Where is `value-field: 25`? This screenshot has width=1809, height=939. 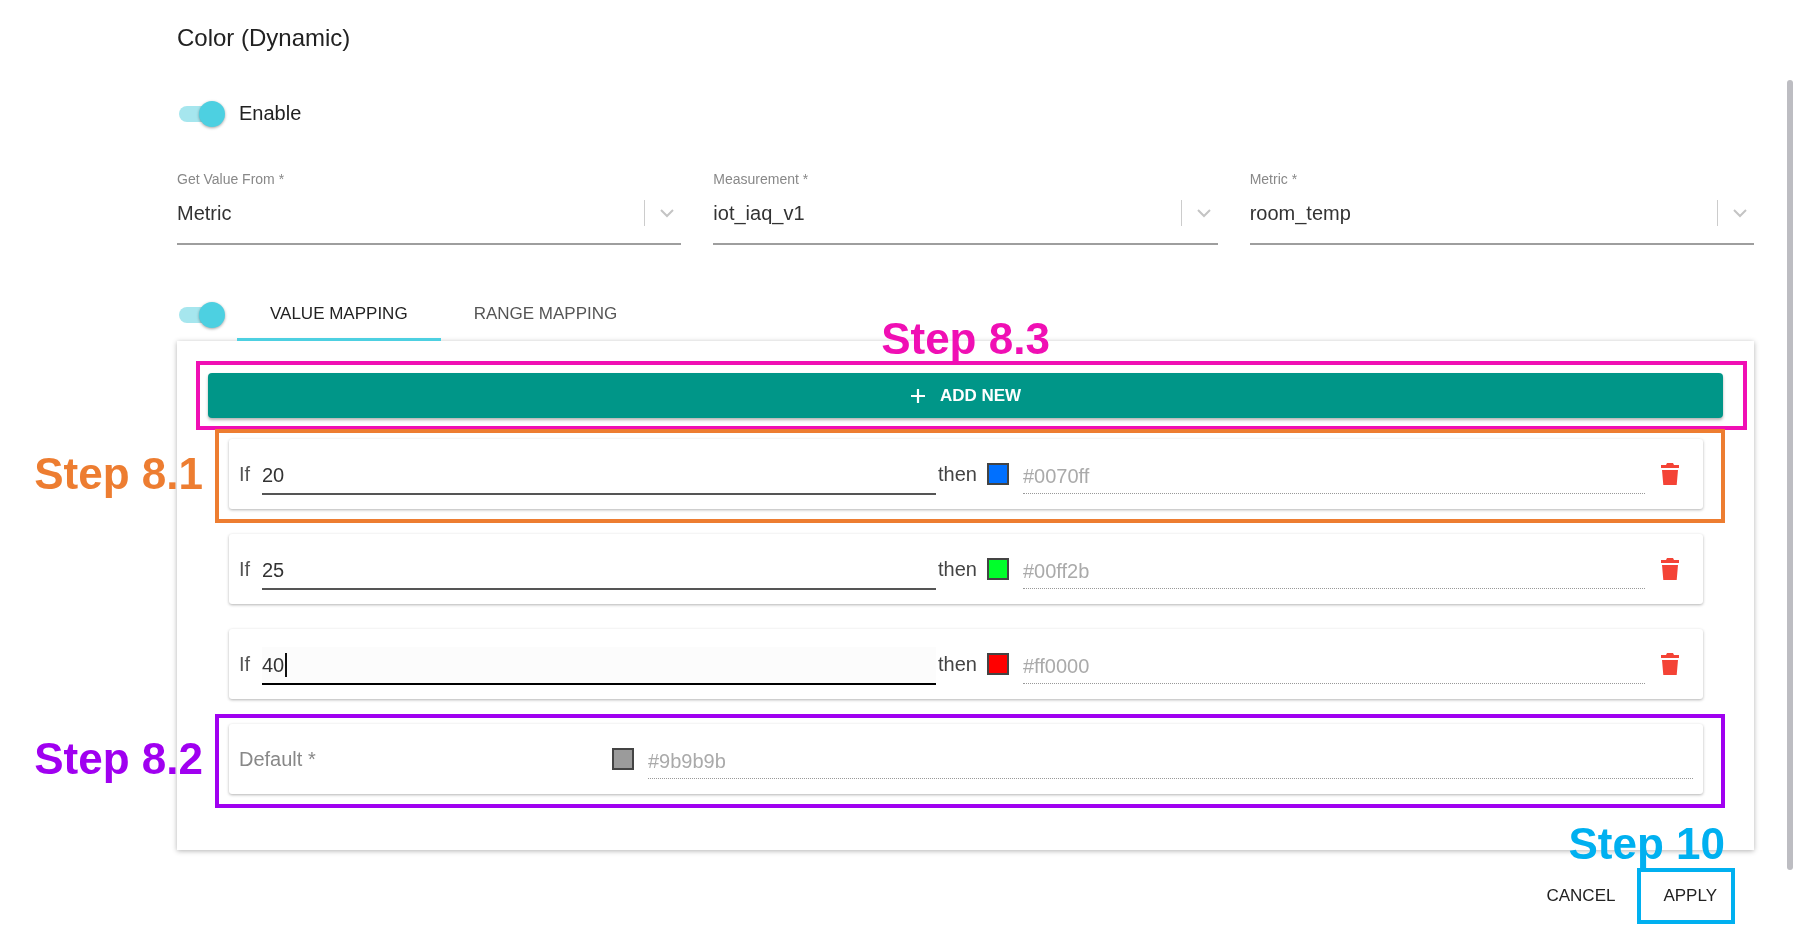
value-field: 25 is located at coordinates (599, 571).